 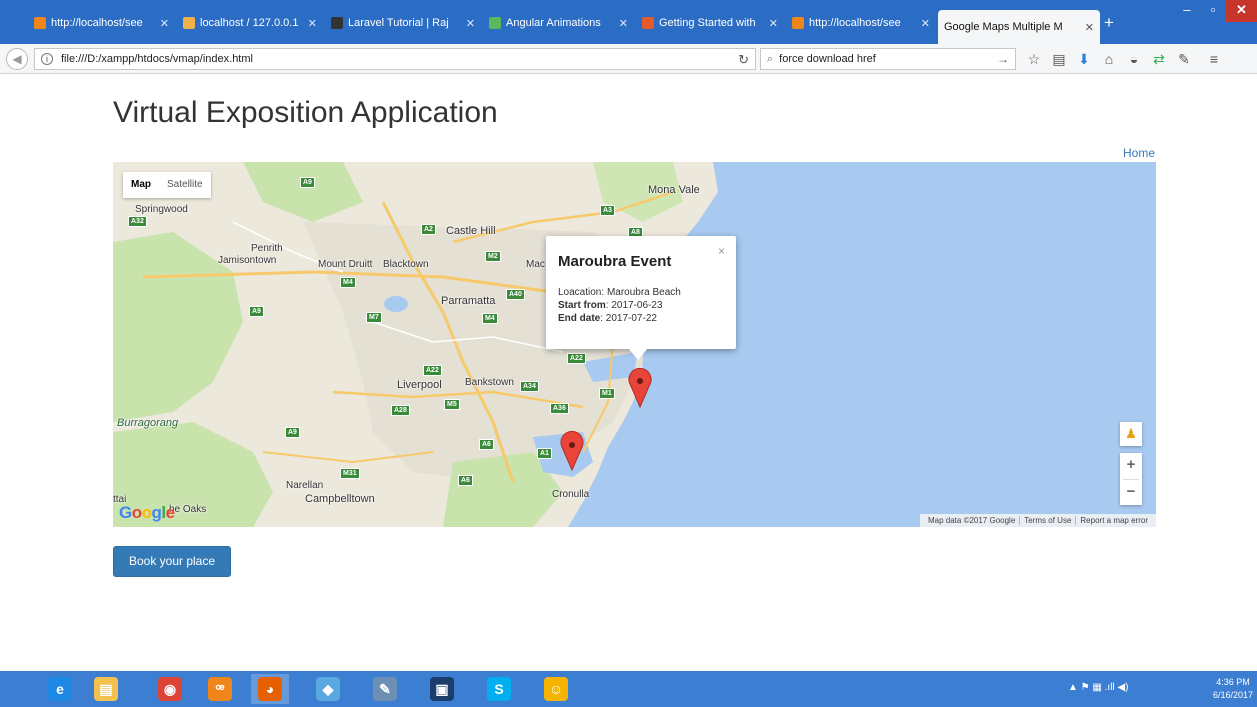 I want to click on system-tray-icons: ▲ ⚑ ▦ .ıll ◀), so click(x=1098, y=687).